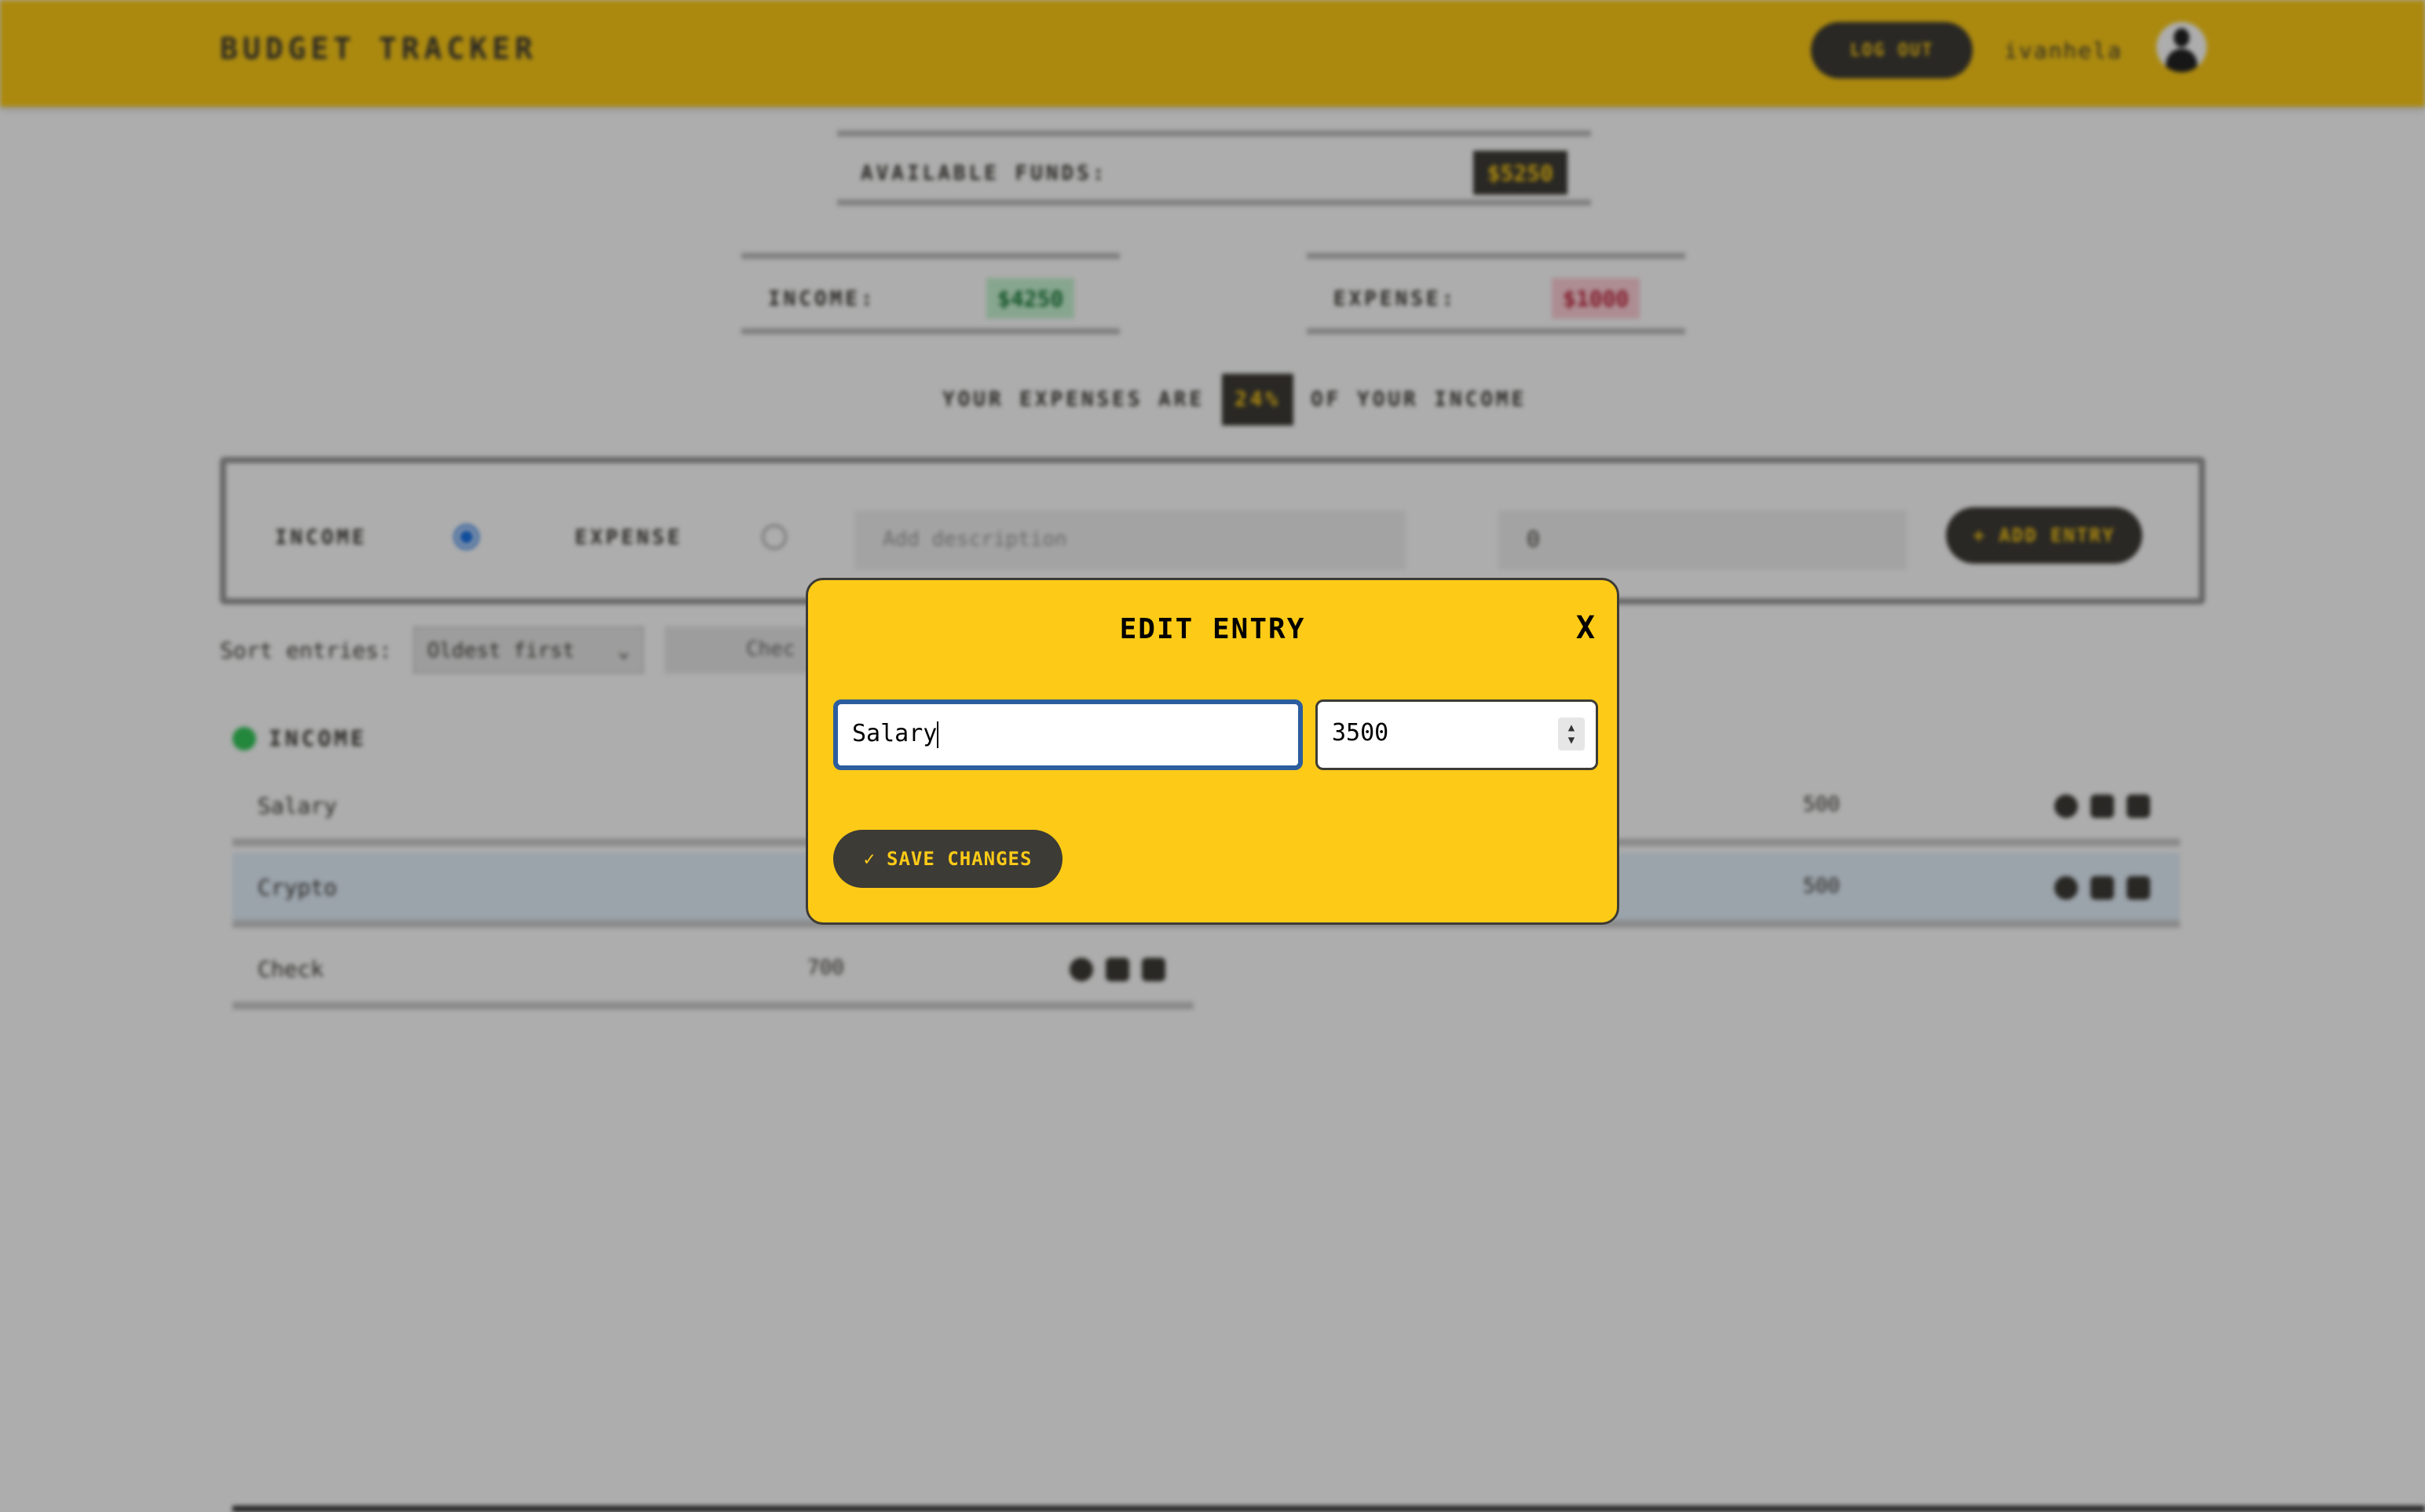 This screenshot has height=1512, width=2425. What do you see at coordinates (960, 859) in the screenshot?
I see `save-changes-label: SAVE CHANGES` at bounding box center [960, 859].